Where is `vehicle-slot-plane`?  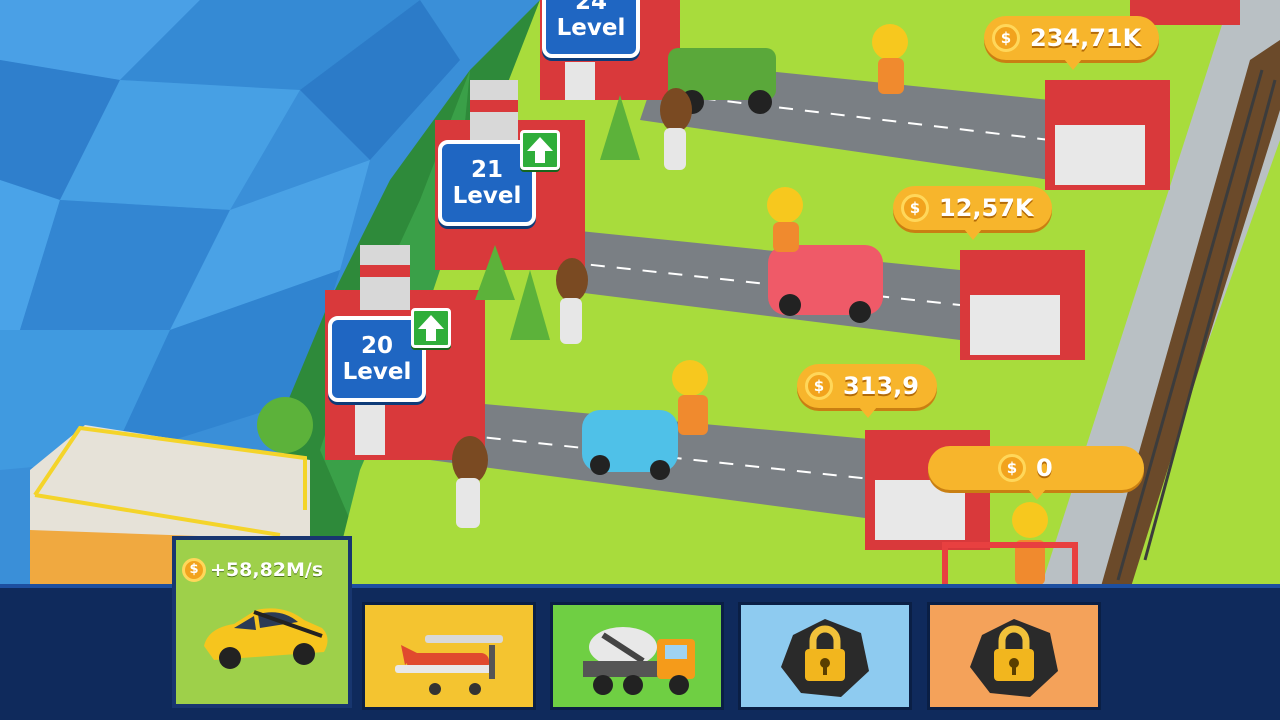
vehicle-slot-plane is located at coordinates (449, 656).